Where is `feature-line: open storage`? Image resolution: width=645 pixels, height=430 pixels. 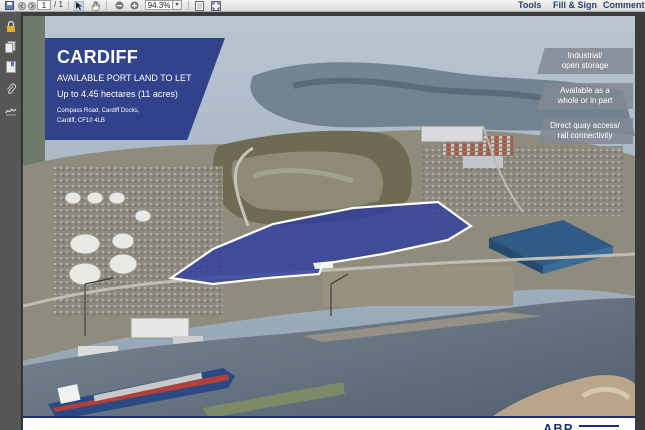
feature-line: open storage is located at coordinates (585, 65).